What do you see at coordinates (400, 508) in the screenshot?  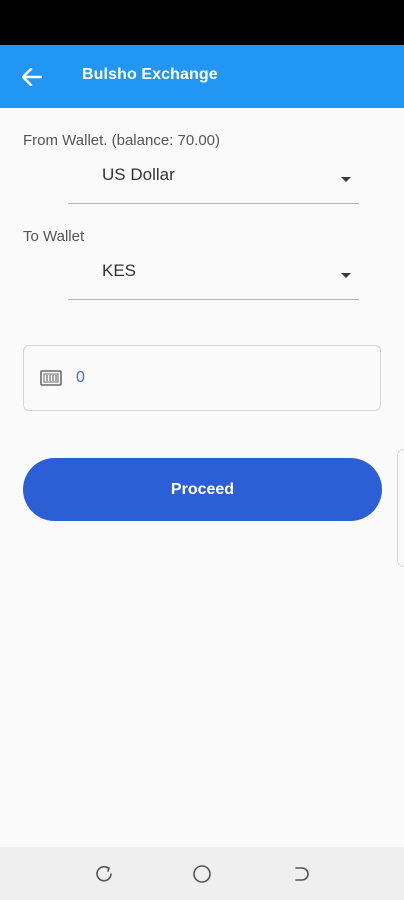 I see `side-drawer-handle` at bounding box center [400, 508].